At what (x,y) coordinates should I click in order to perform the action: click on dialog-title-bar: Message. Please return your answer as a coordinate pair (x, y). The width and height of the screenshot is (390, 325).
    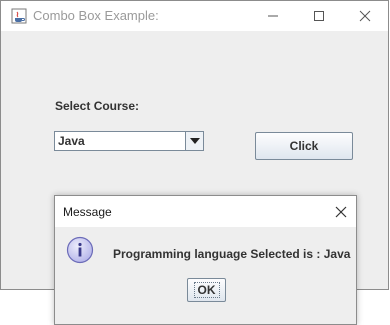
    Looking at the image, I should click on (205, 211).